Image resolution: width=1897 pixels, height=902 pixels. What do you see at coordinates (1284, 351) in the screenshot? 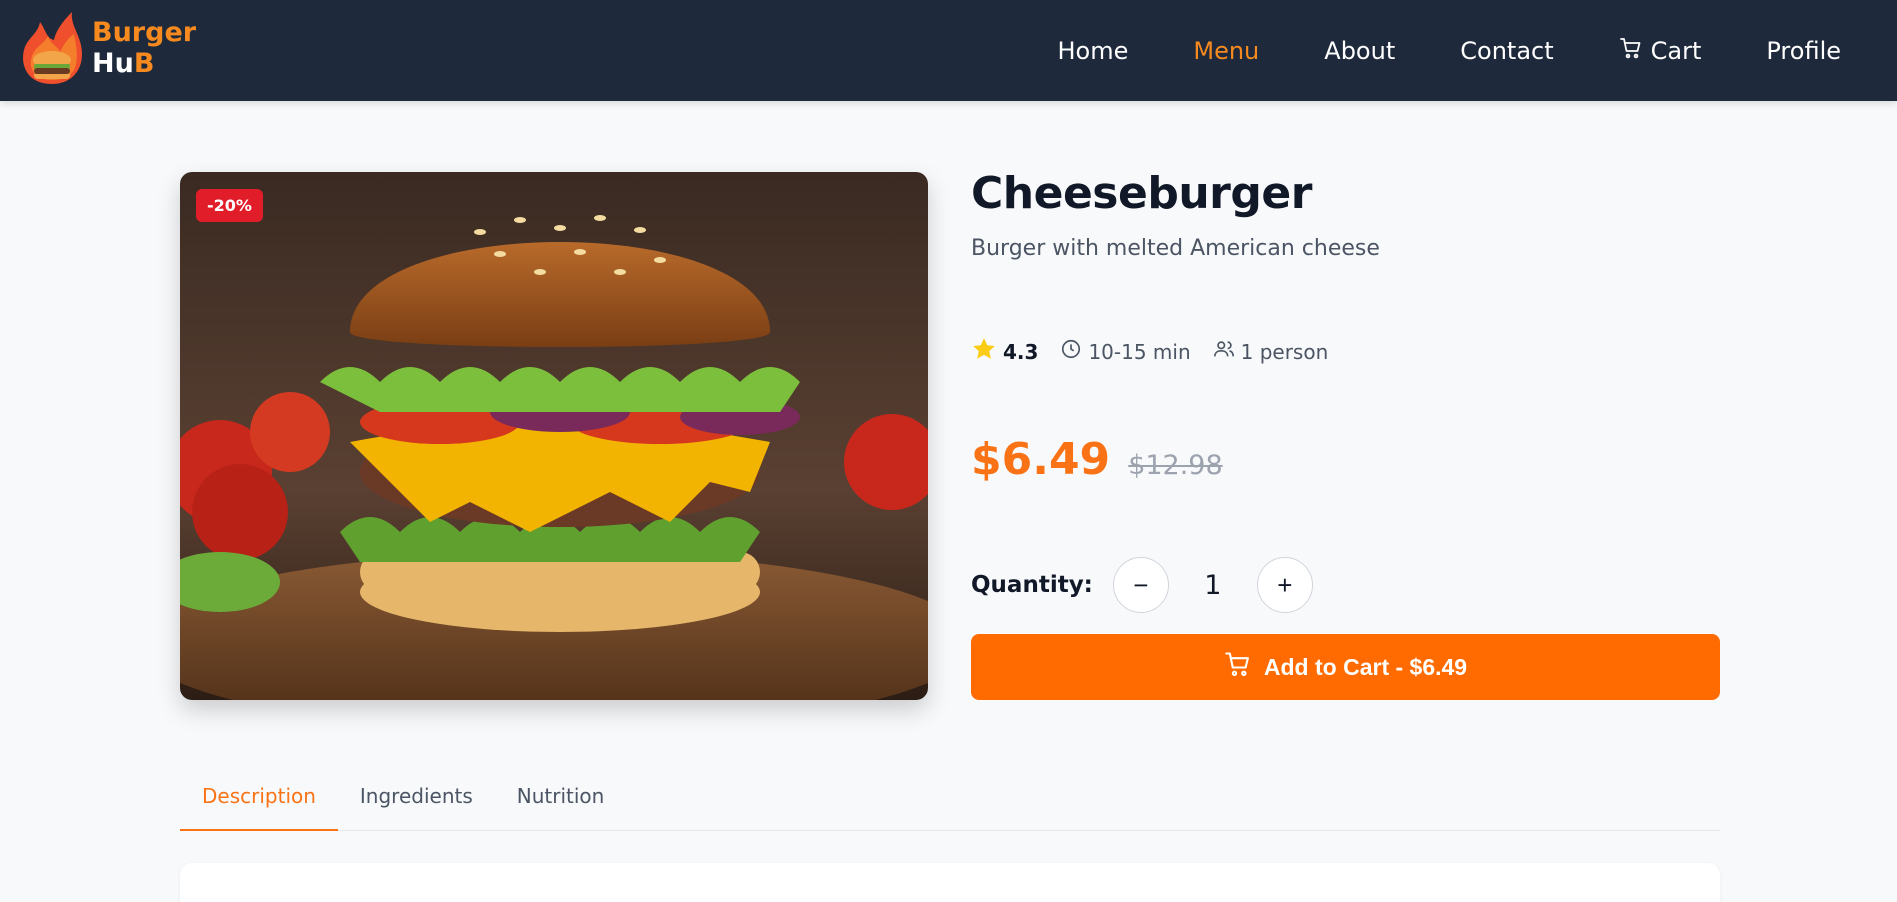
I see `serves-value: 1 person` at bounding box center [1284, 351].